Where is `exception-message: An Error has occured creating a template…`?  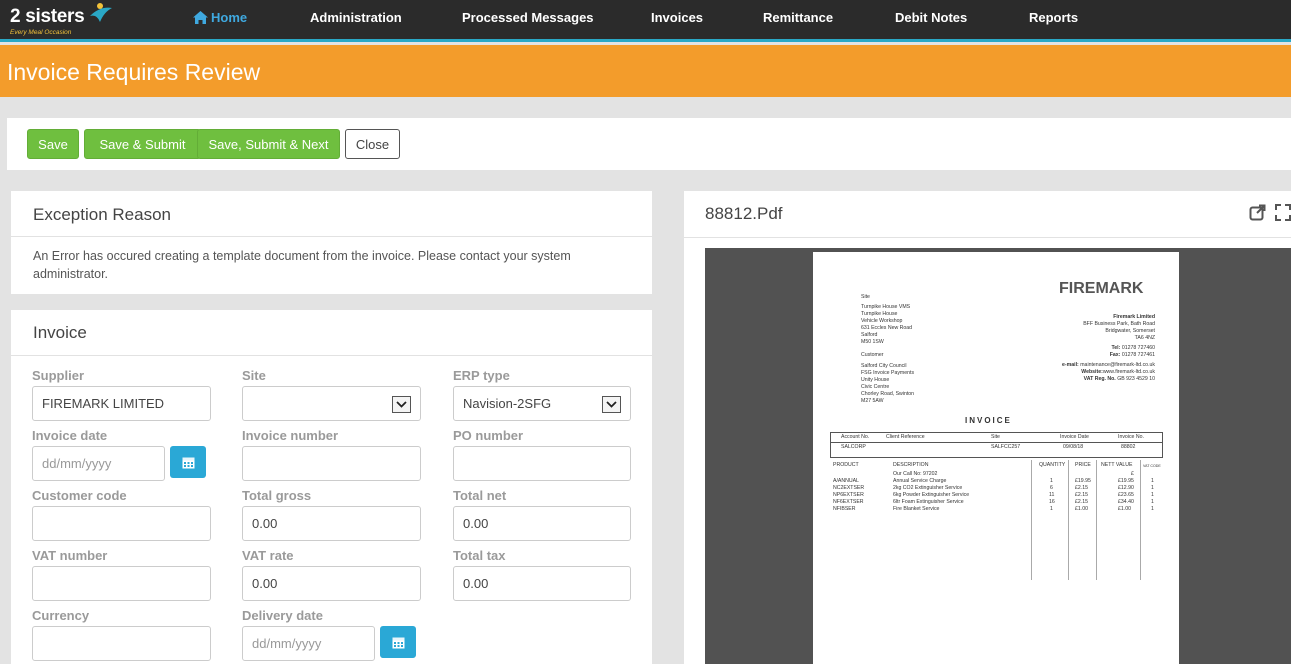 exception-message: An Error has occured creating a template… is located at coordinates (302, 265).